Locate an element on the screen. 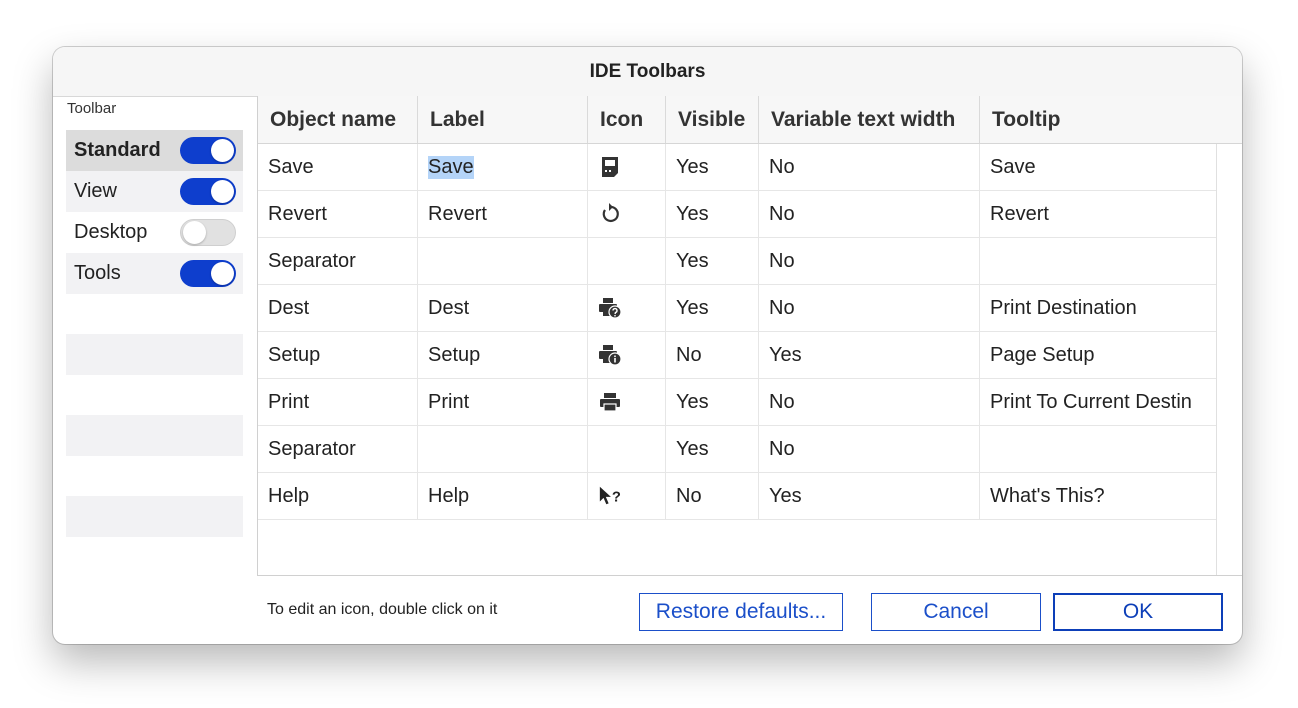 This screenshot has height=708, width=1298. cell-object-name: Setup is located at coordinates (338, 355).